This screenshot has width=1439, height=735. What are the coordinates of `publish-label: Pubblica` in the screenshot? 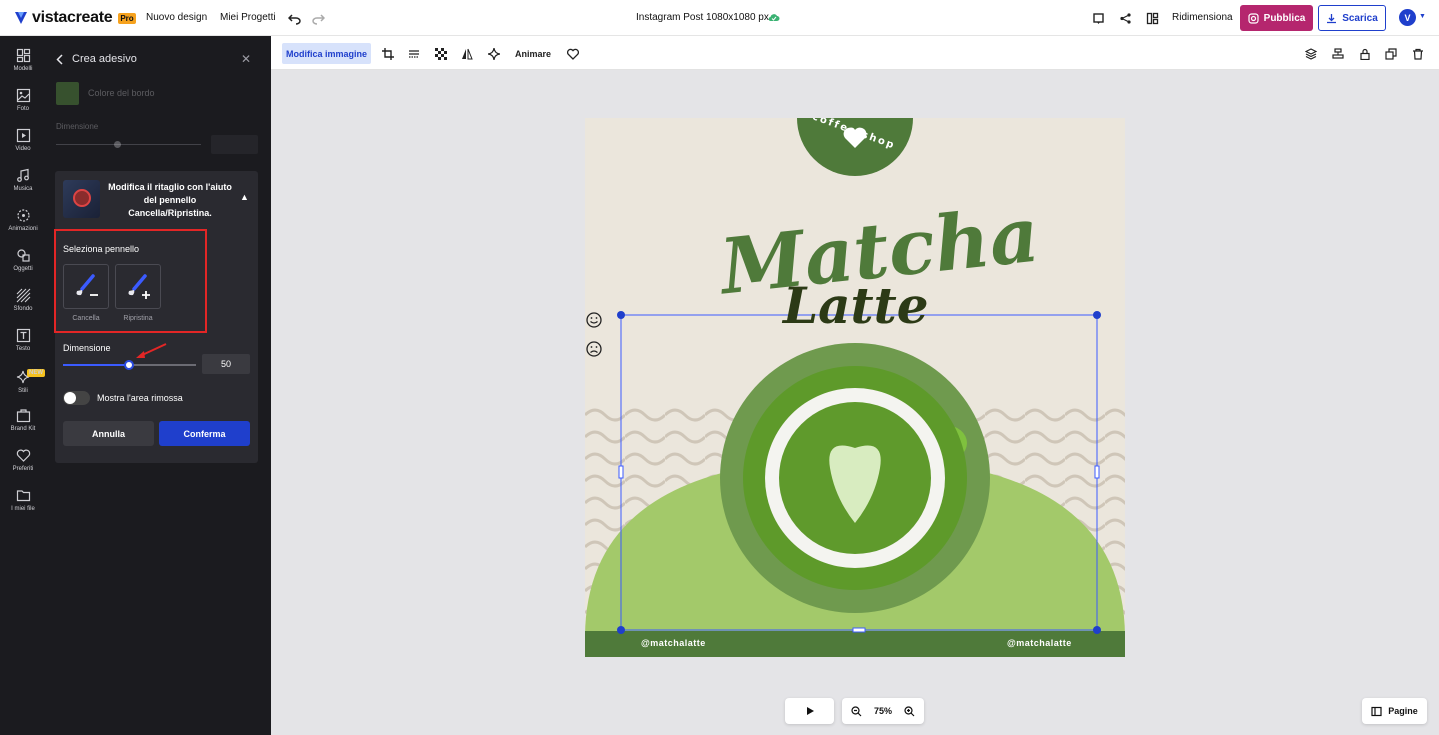 It's located at (1284, 18).